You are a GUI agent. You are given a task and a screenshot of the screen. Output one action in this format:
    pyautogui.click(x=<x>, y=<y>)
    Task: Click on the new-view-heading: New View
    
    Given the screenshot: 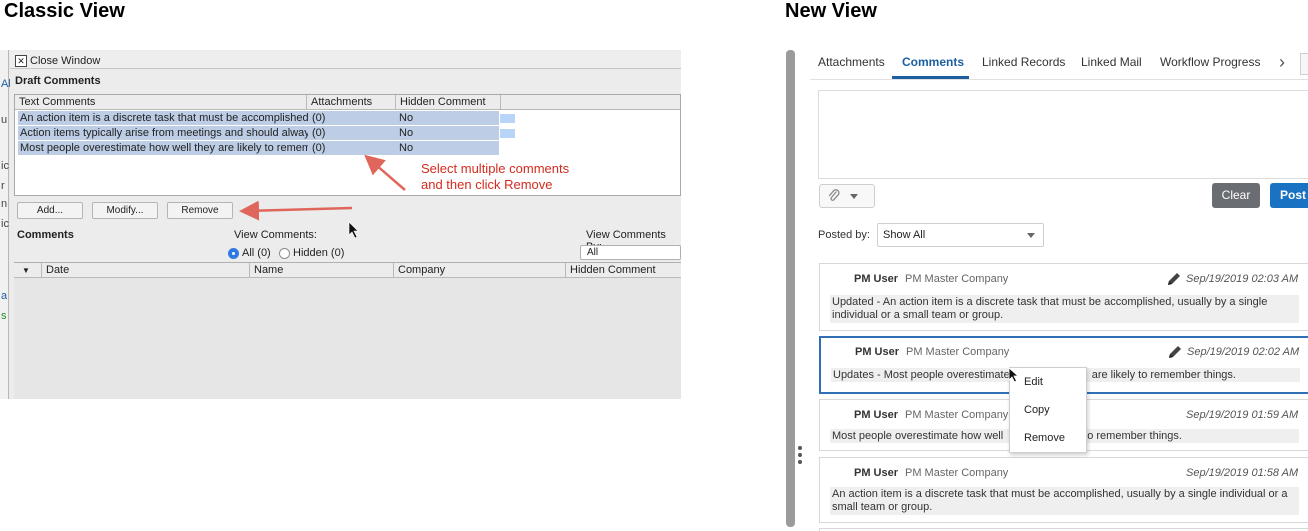 What is the action you would take?
    pyautogui.click(x=831, y=11)
    